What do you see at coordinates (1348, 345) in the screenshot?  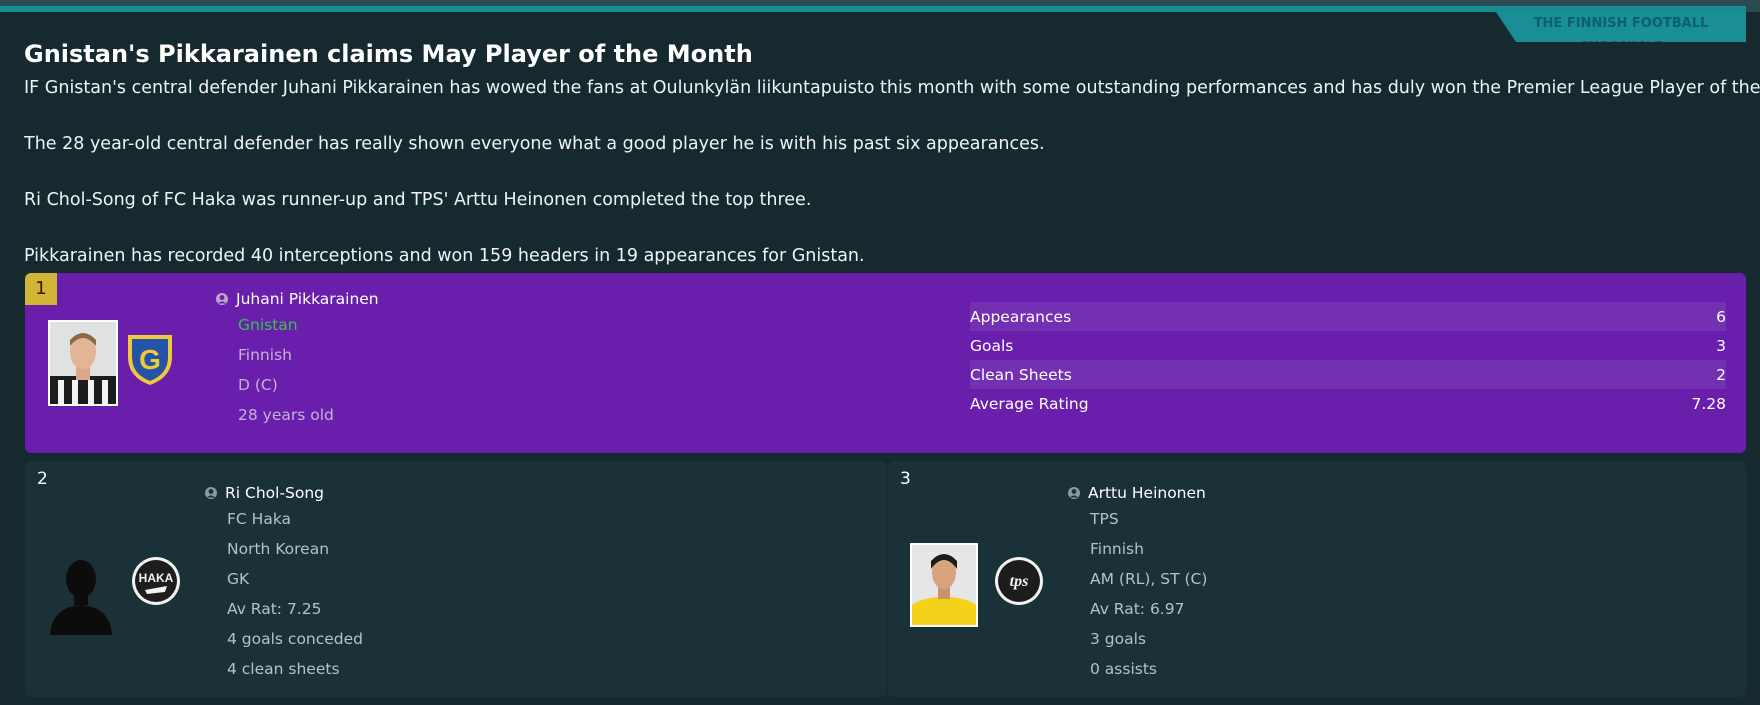 I see `stat-row: Goals 3` at bounding box center [1348, 345].